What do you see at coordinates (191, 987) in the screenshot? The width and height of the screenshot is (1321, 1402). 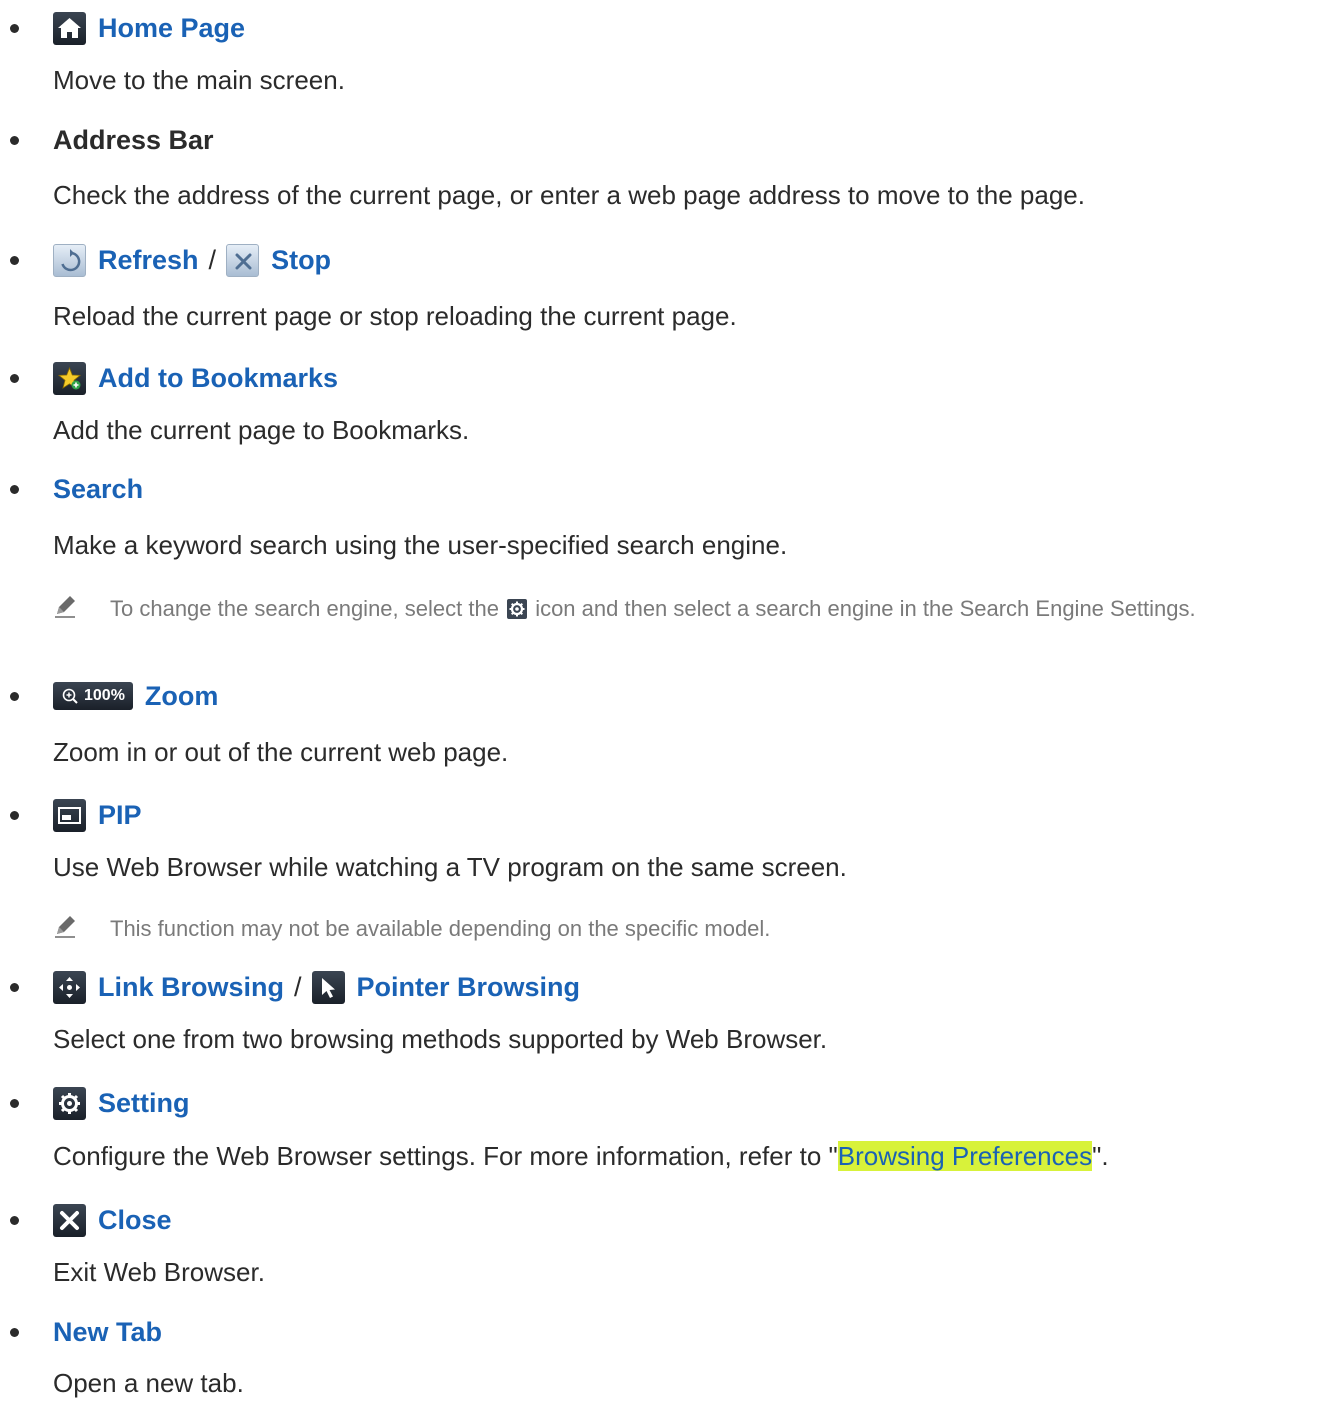 I see `link-browsing-link: Link Browsing` at bounding box center [191, 987].